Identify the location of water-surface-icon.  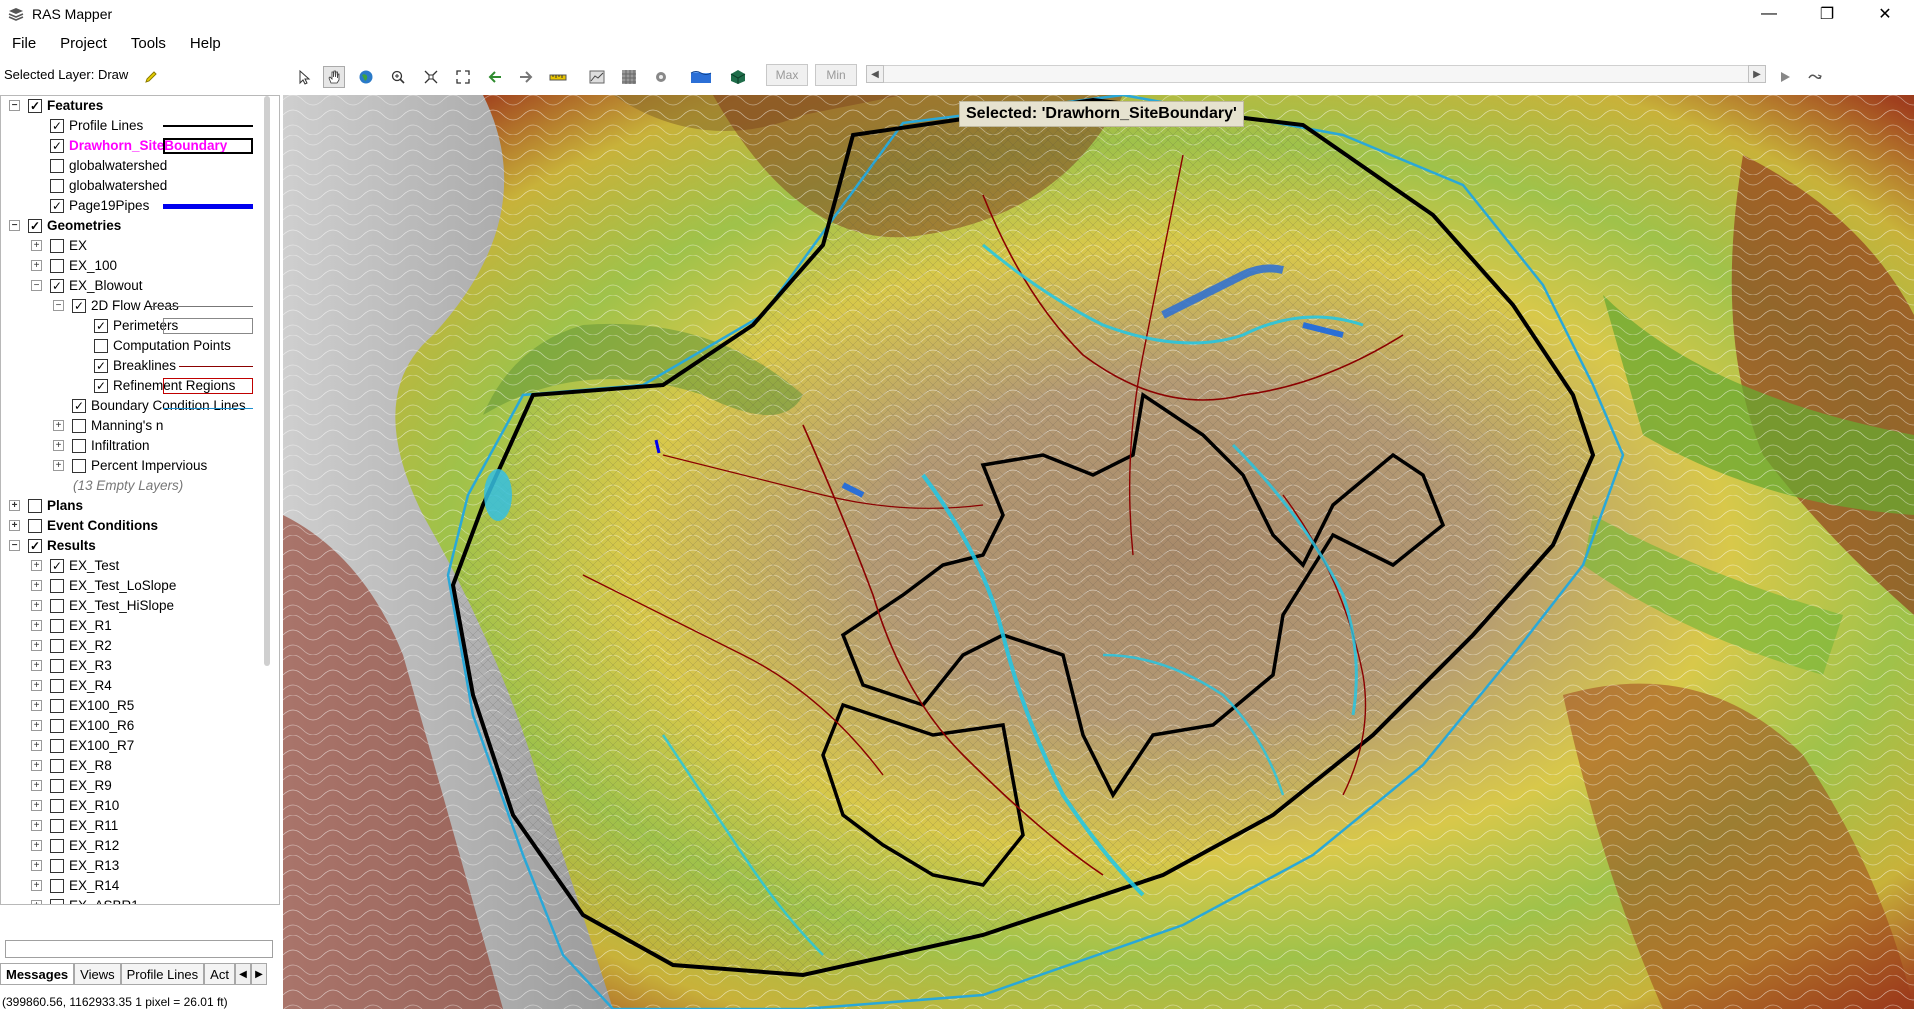
(701, 77).